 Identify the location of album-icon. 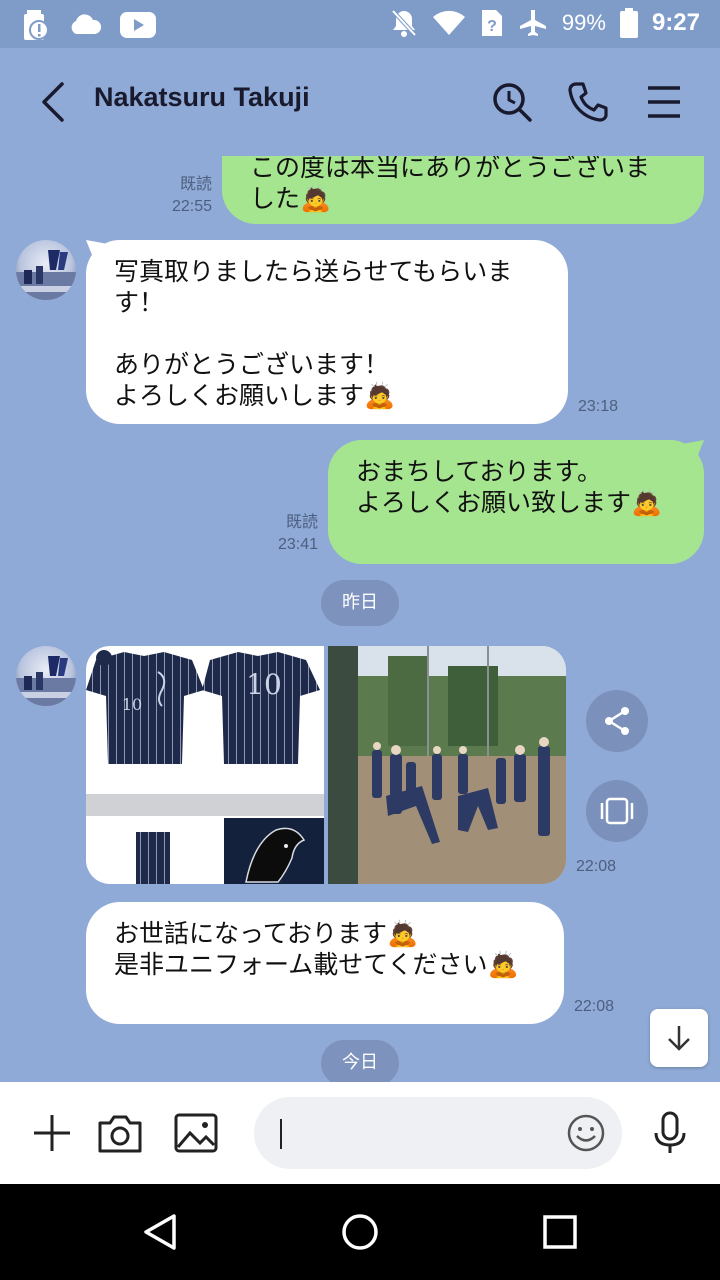
(617, 811).